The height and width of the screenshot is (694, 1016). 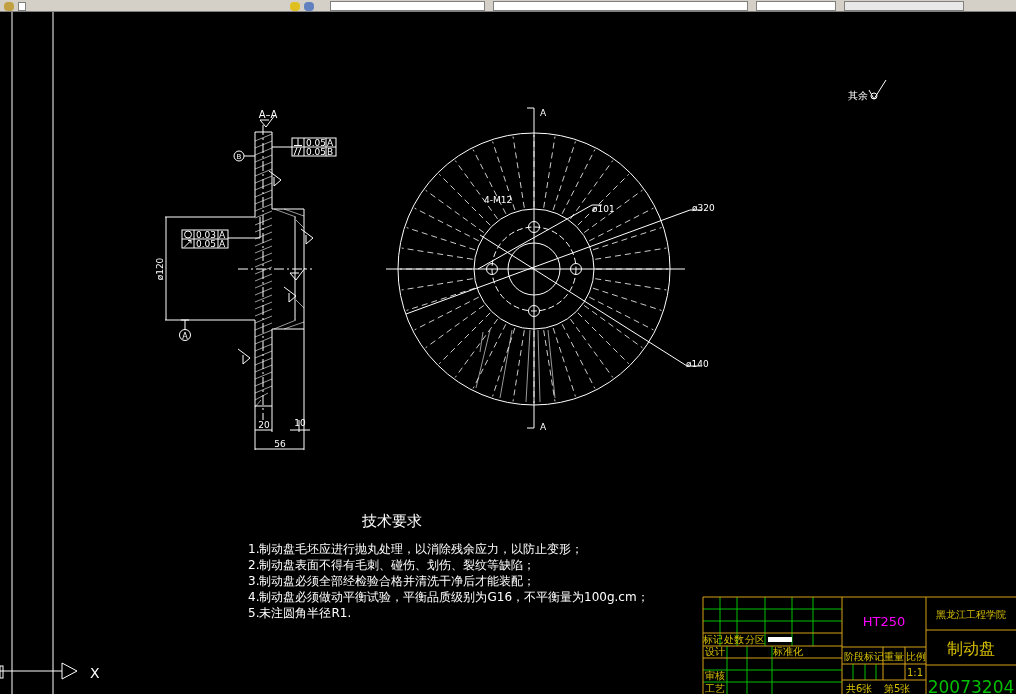 What do you see at coordinates (392, 521) in the screenshot?
I see `requirements-title: 技术要求` at bounding box center [392, 521].